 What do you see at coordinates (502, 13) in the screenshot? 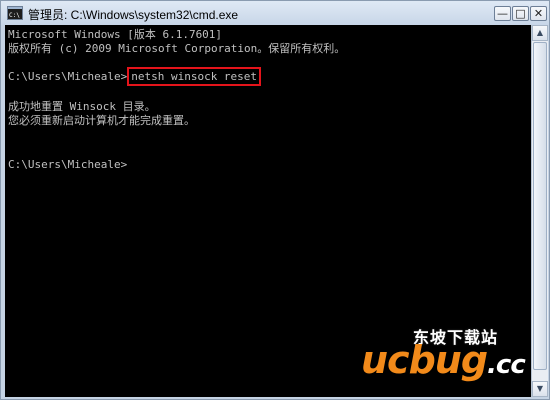
I see `minimize-button: —` at bounding box center [502, 13].